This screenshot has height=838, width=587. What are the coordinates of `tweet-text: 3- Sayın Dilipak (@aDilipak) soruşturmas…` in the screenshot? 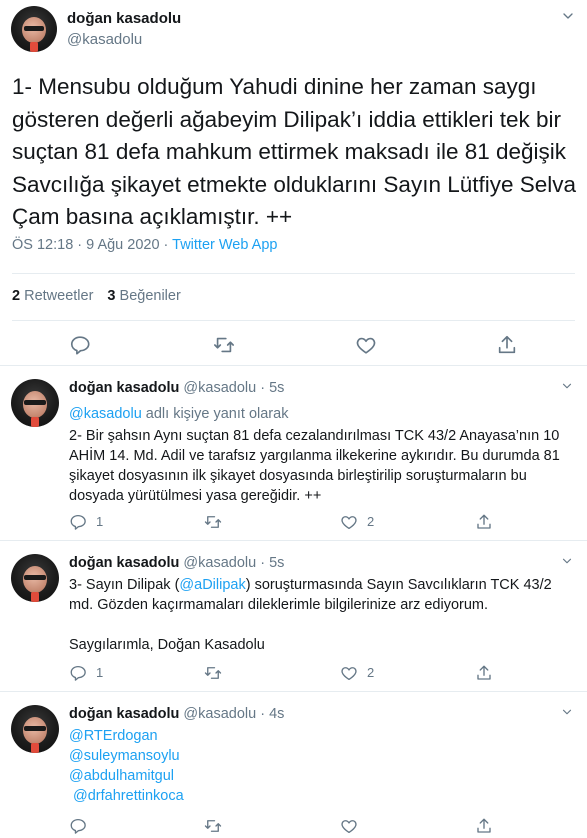 It's located at (324, 595).